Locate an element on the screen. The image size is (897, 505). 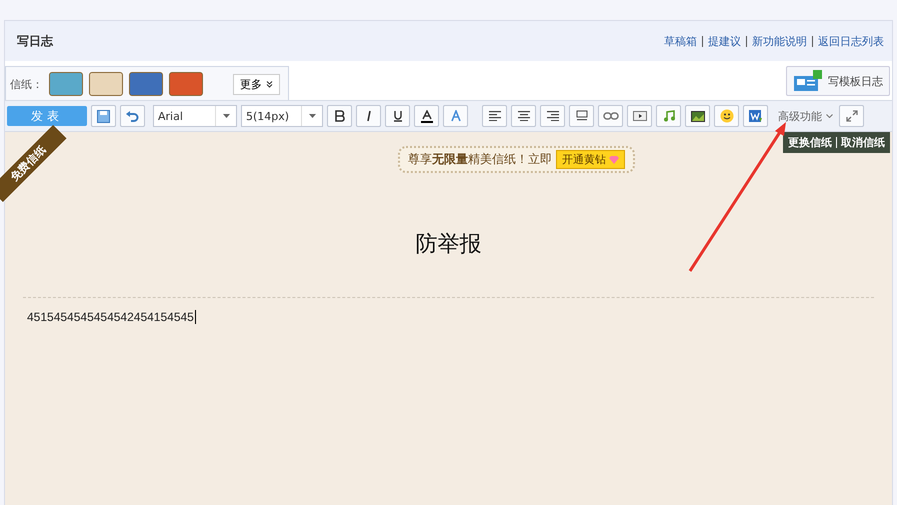
header-link: 新功能说明 is located at coordinates (779, 41).